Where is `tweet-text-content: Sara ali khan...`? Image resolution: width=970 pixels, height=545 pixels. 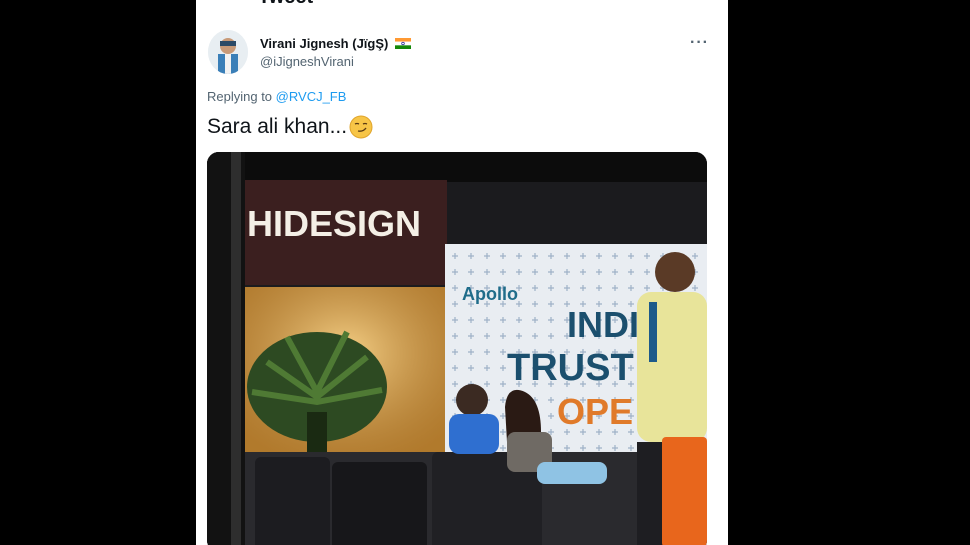 tweet-text-content: Sara ali khan... is located at coordinates (277, 126).